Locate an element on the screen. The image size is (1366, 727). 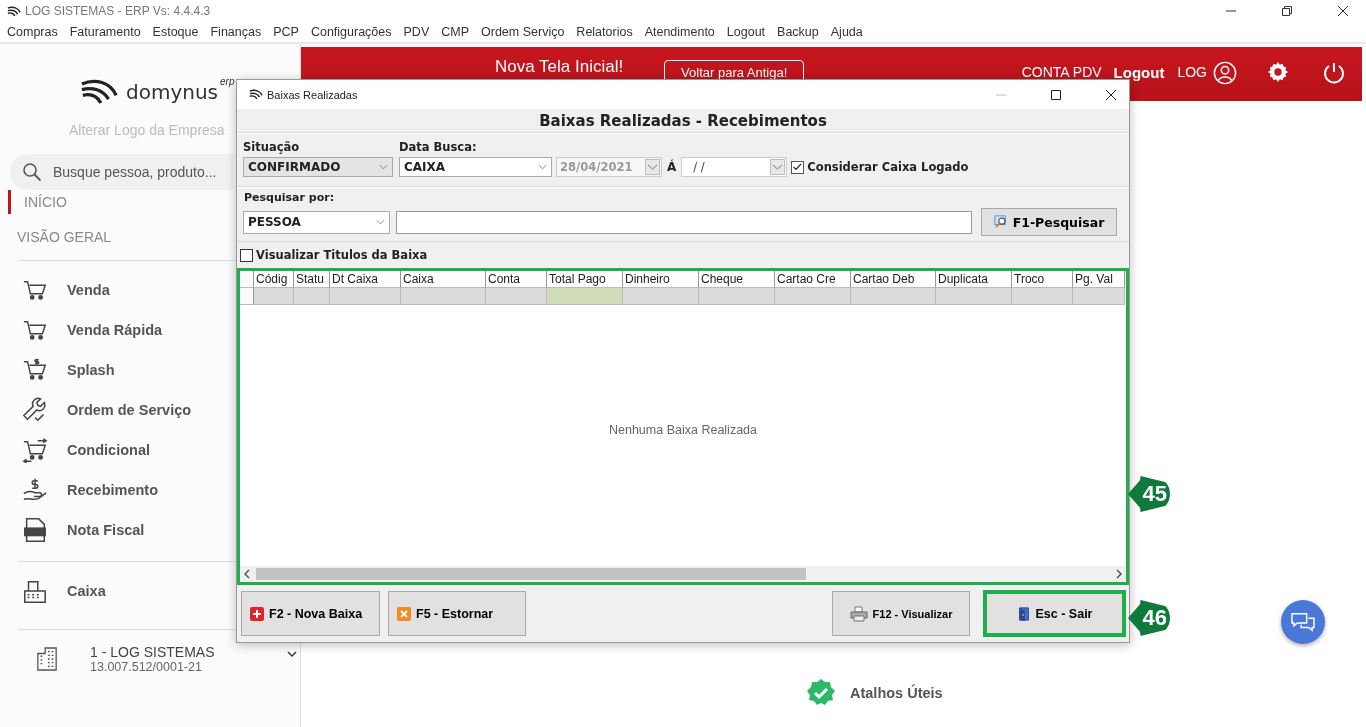
nav-item: Caixa is located at coordinates (86, 591).